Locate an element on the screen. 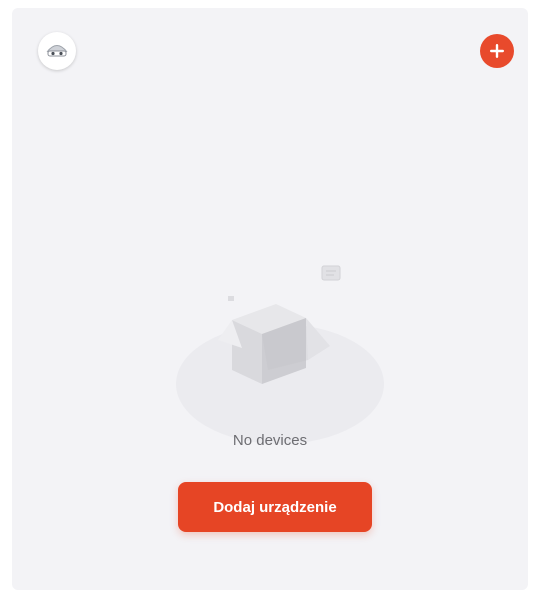  add-device-top-button is located at coordinates (497, 51).